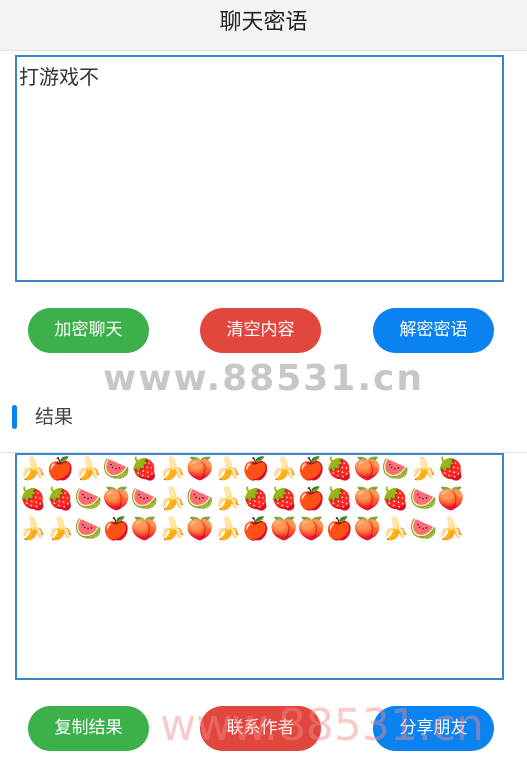 The width and height of the screenshot is (527, 762). What do you see at coordinates (88, 330) in the screenshot?
I see `encrypt-chat-button: 加密聊天` at bounding box center [88, 330].